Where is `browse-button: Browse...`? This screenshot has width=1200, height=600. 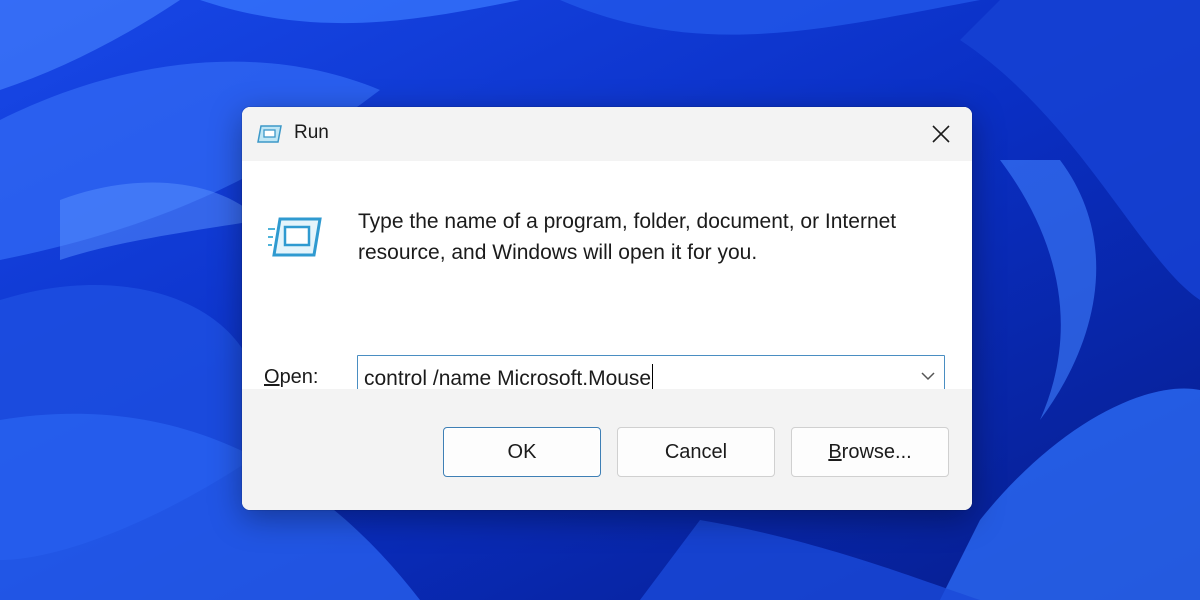 browse-button: Browse... is located at coordinates (870, 452).